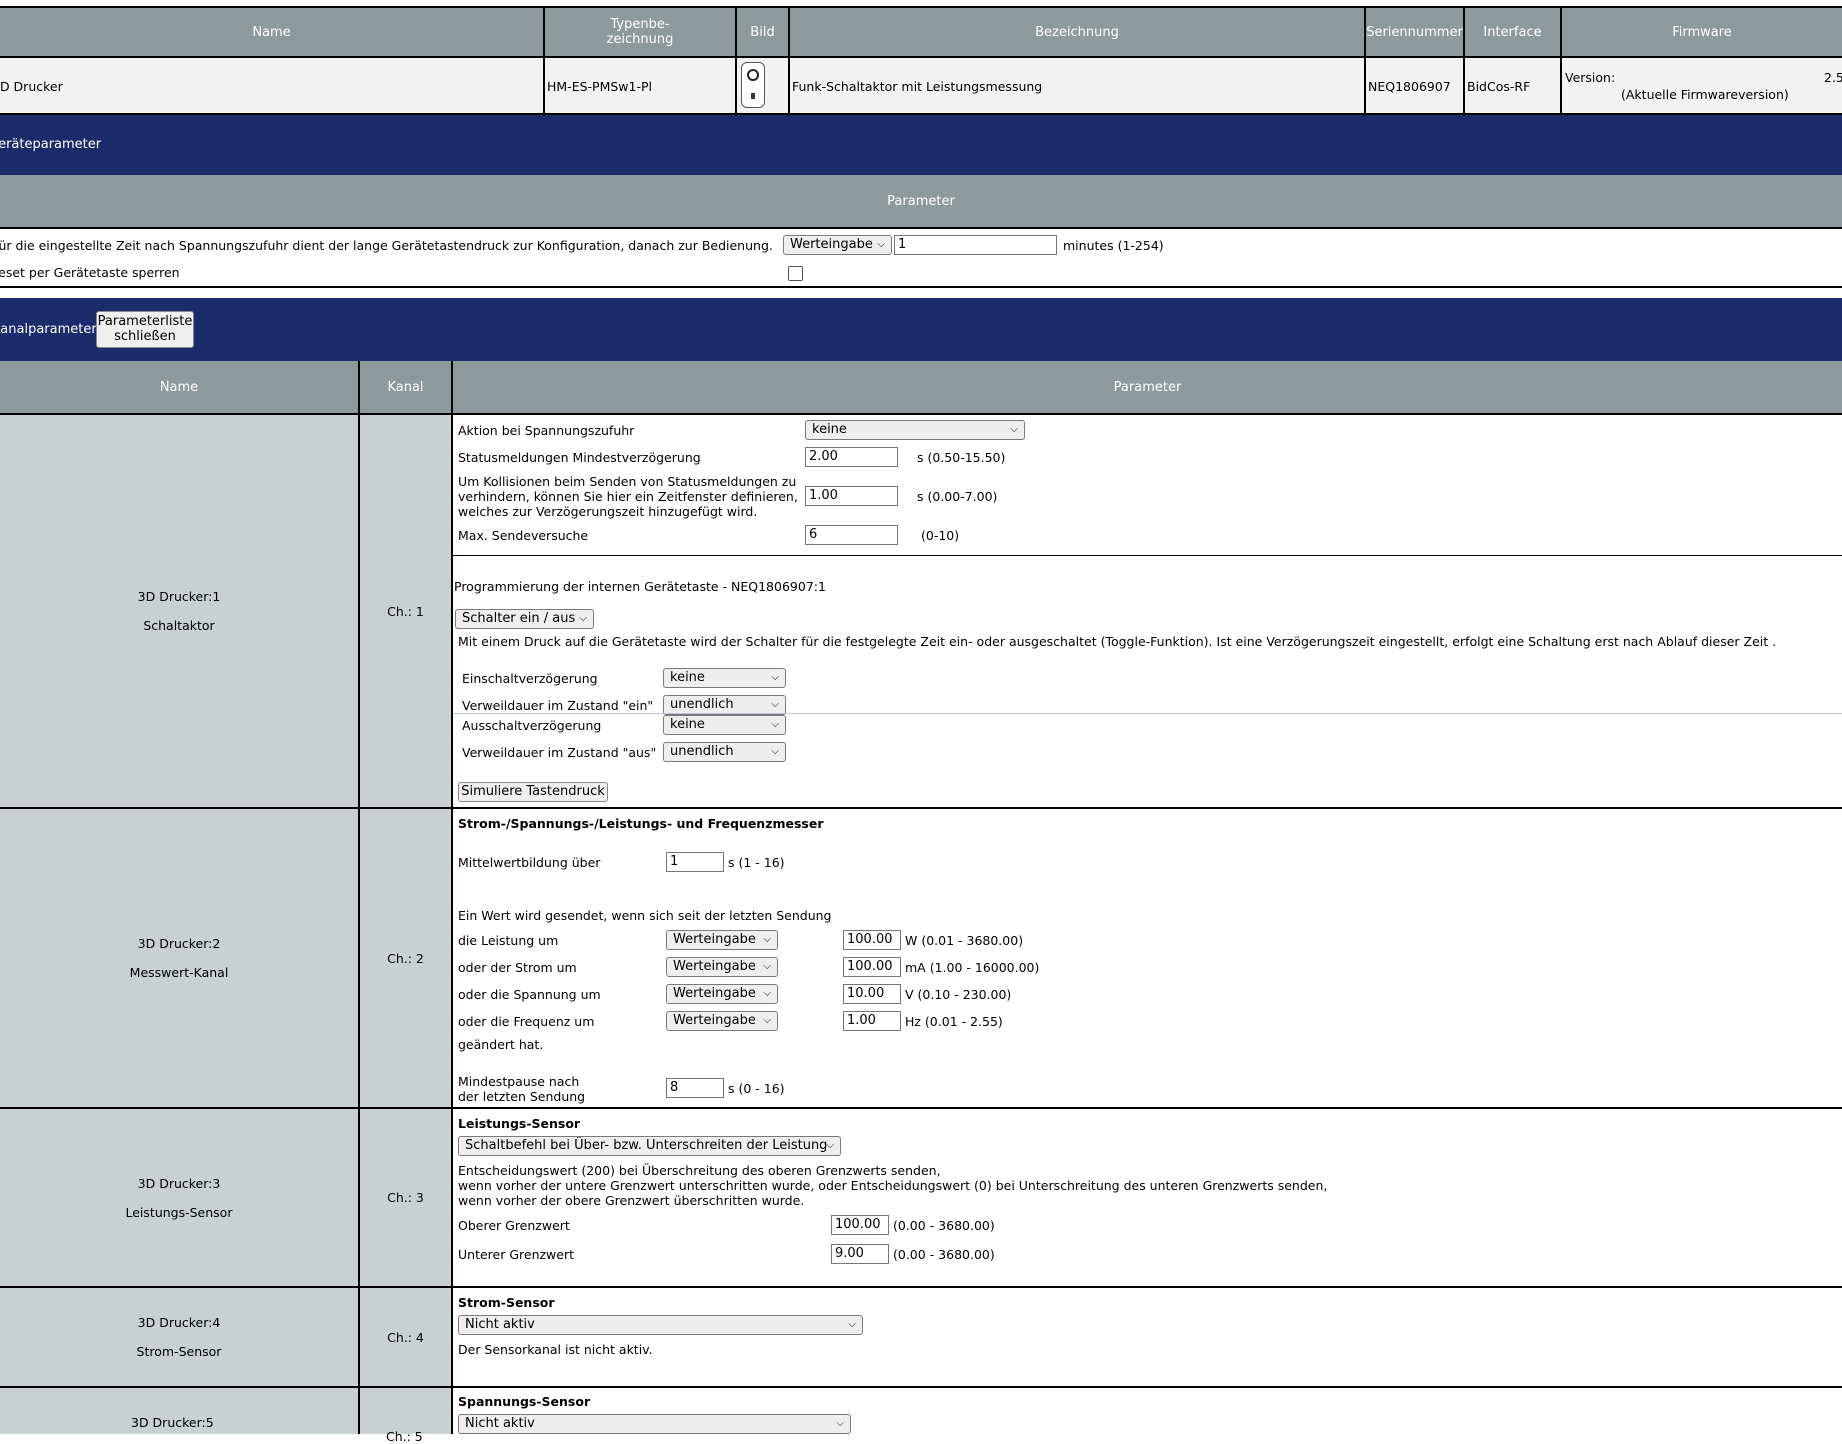 Image resolution: width=1842 pixels, height=1444 pixels. What do you see at coordinates (501, 1044) in the screenshot?
I see `ch2-changed: geändert hat.` at bounding box center [501, 1044].